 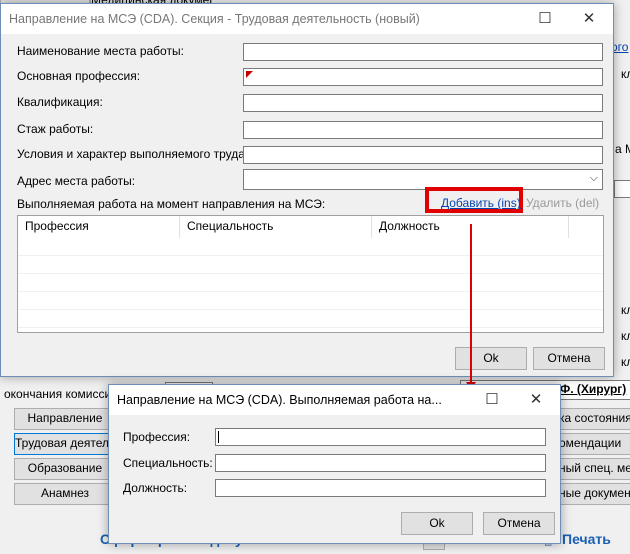 What do you see at coordinates (423, 52) in the screenshot?
I see `workplace-name-input` at bounding box center [423, 52].